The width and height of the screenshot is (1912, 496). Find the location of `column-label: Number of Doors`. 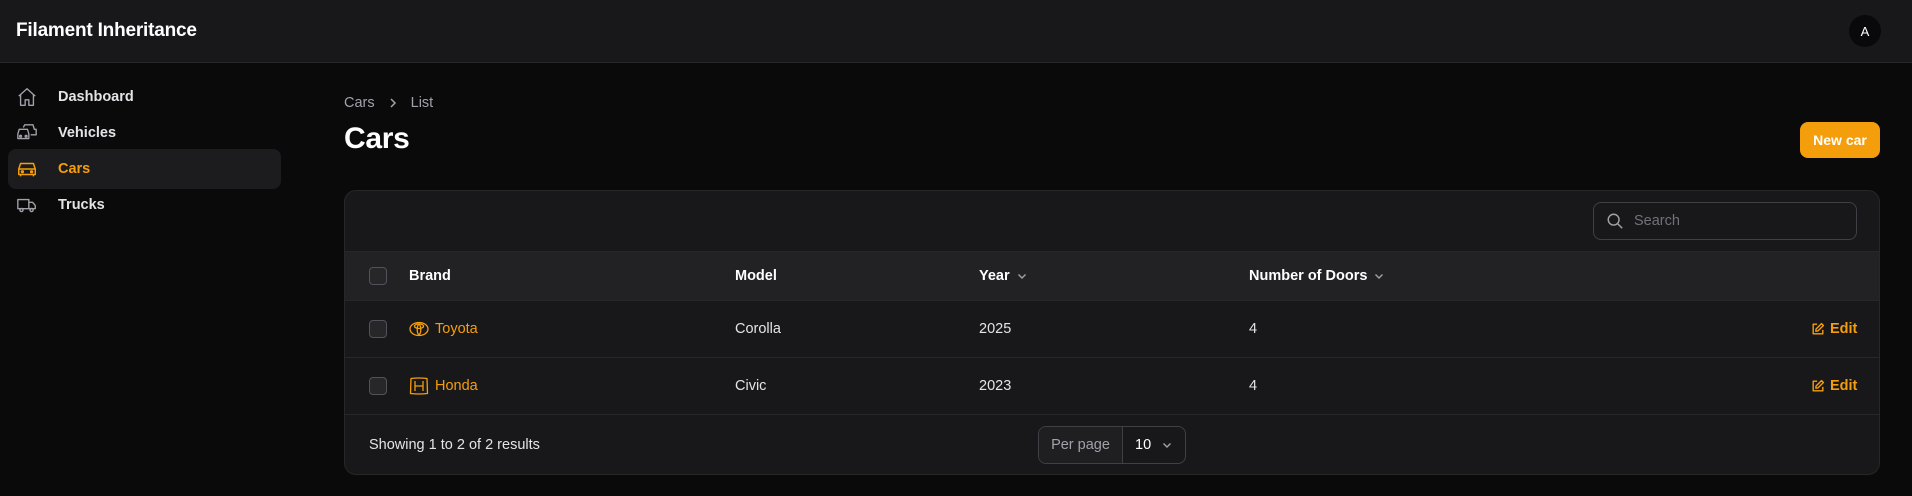

column-label: Number of Doors is located at coordinates (1308, 276).